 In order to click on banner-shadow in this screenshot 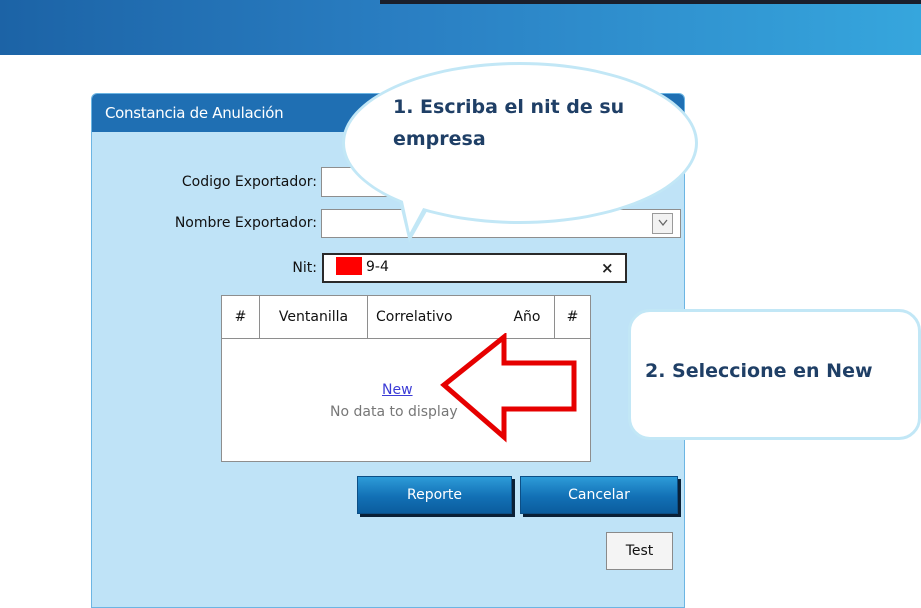, I will do `click(650, 2)`.